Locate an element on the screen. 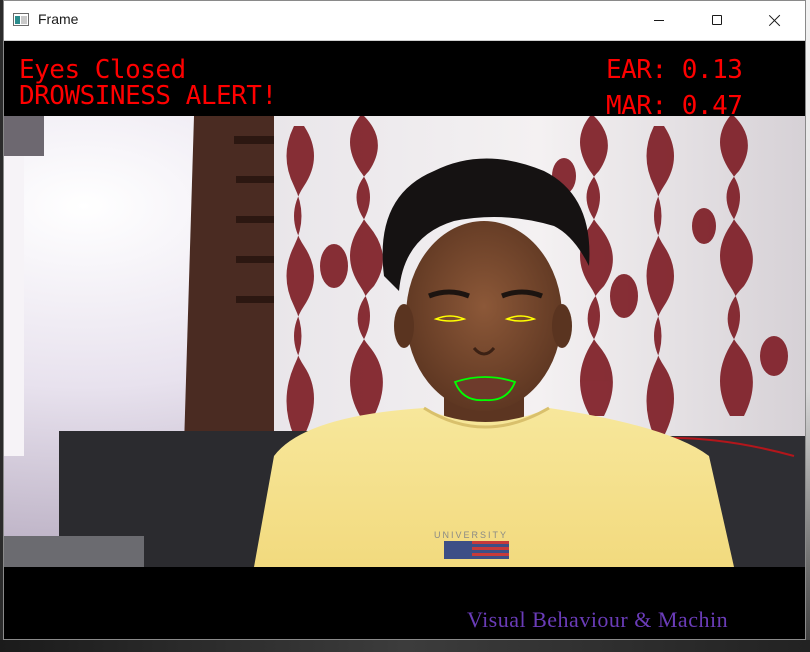 This screenshot has width=810, height=652. app-icon is located at coordinates (21, 19).